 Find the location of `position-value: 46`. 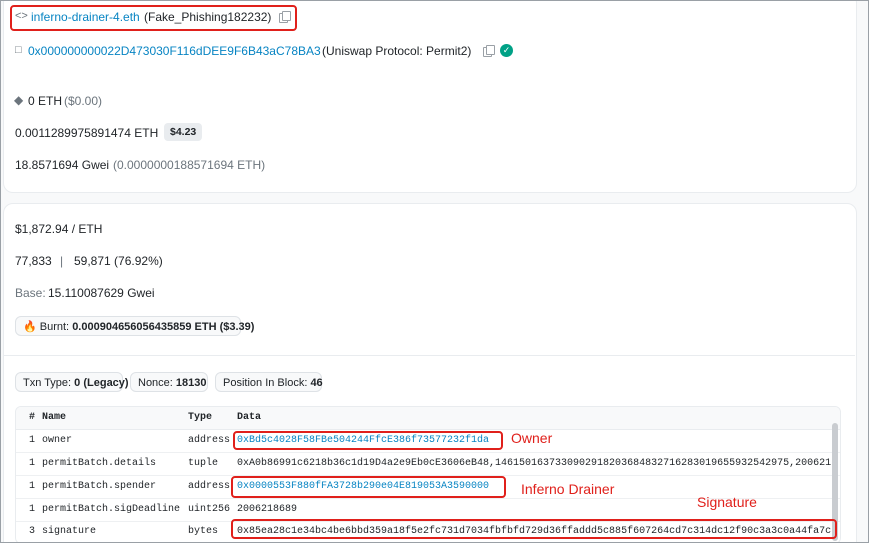

position-value: 46 is located at coordinates (316, 383).